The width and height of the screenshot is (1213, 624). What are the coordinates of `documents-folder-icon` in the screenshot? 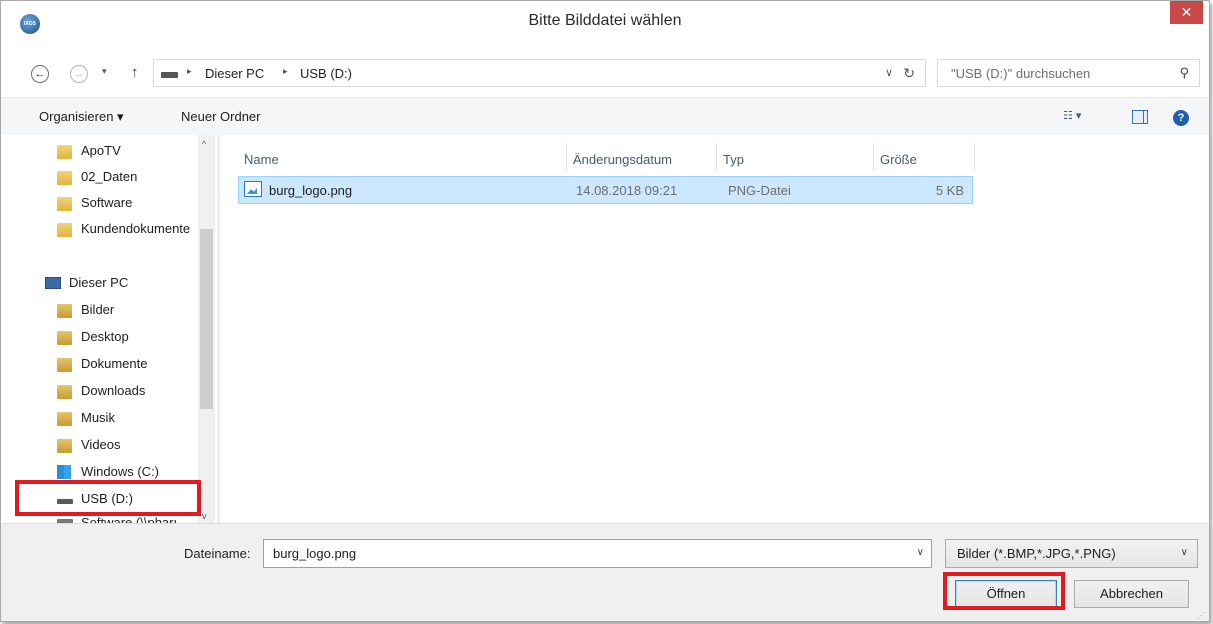 It's located at (64, 365).